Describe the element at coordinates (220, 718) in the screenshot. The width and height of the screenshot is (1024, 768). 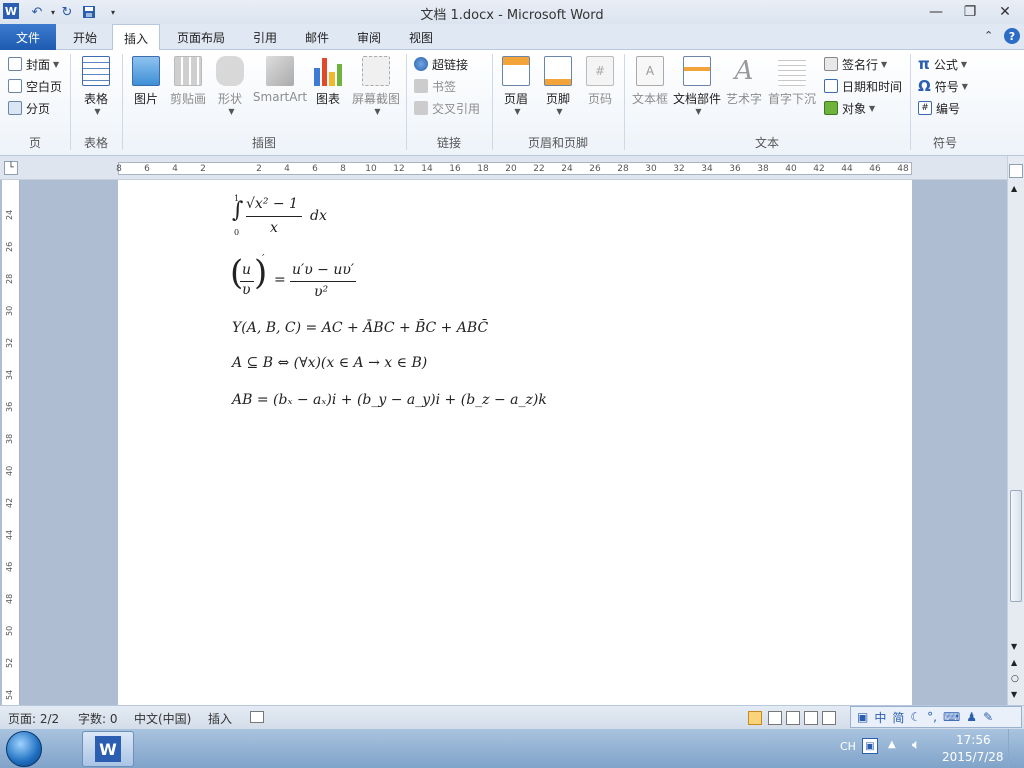
I see `insert-mode: 插入` at that location.